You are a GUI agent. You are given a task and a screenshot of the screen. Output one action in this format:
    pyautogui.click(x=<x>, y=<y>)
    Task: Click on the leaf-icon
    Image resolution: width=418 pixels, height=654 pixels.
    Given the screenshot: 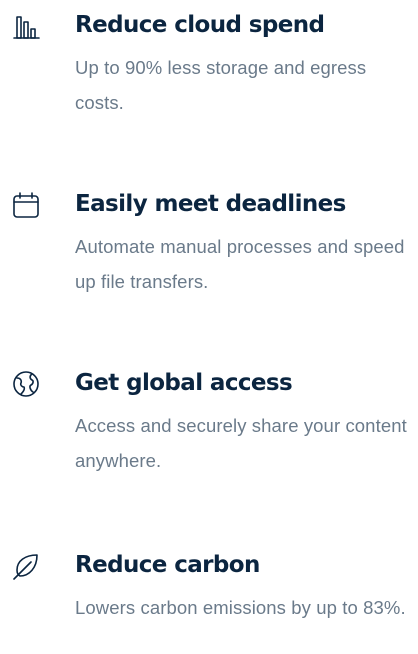 What is the action you would take?
    pyautogui.click(x=26, y=566)
    